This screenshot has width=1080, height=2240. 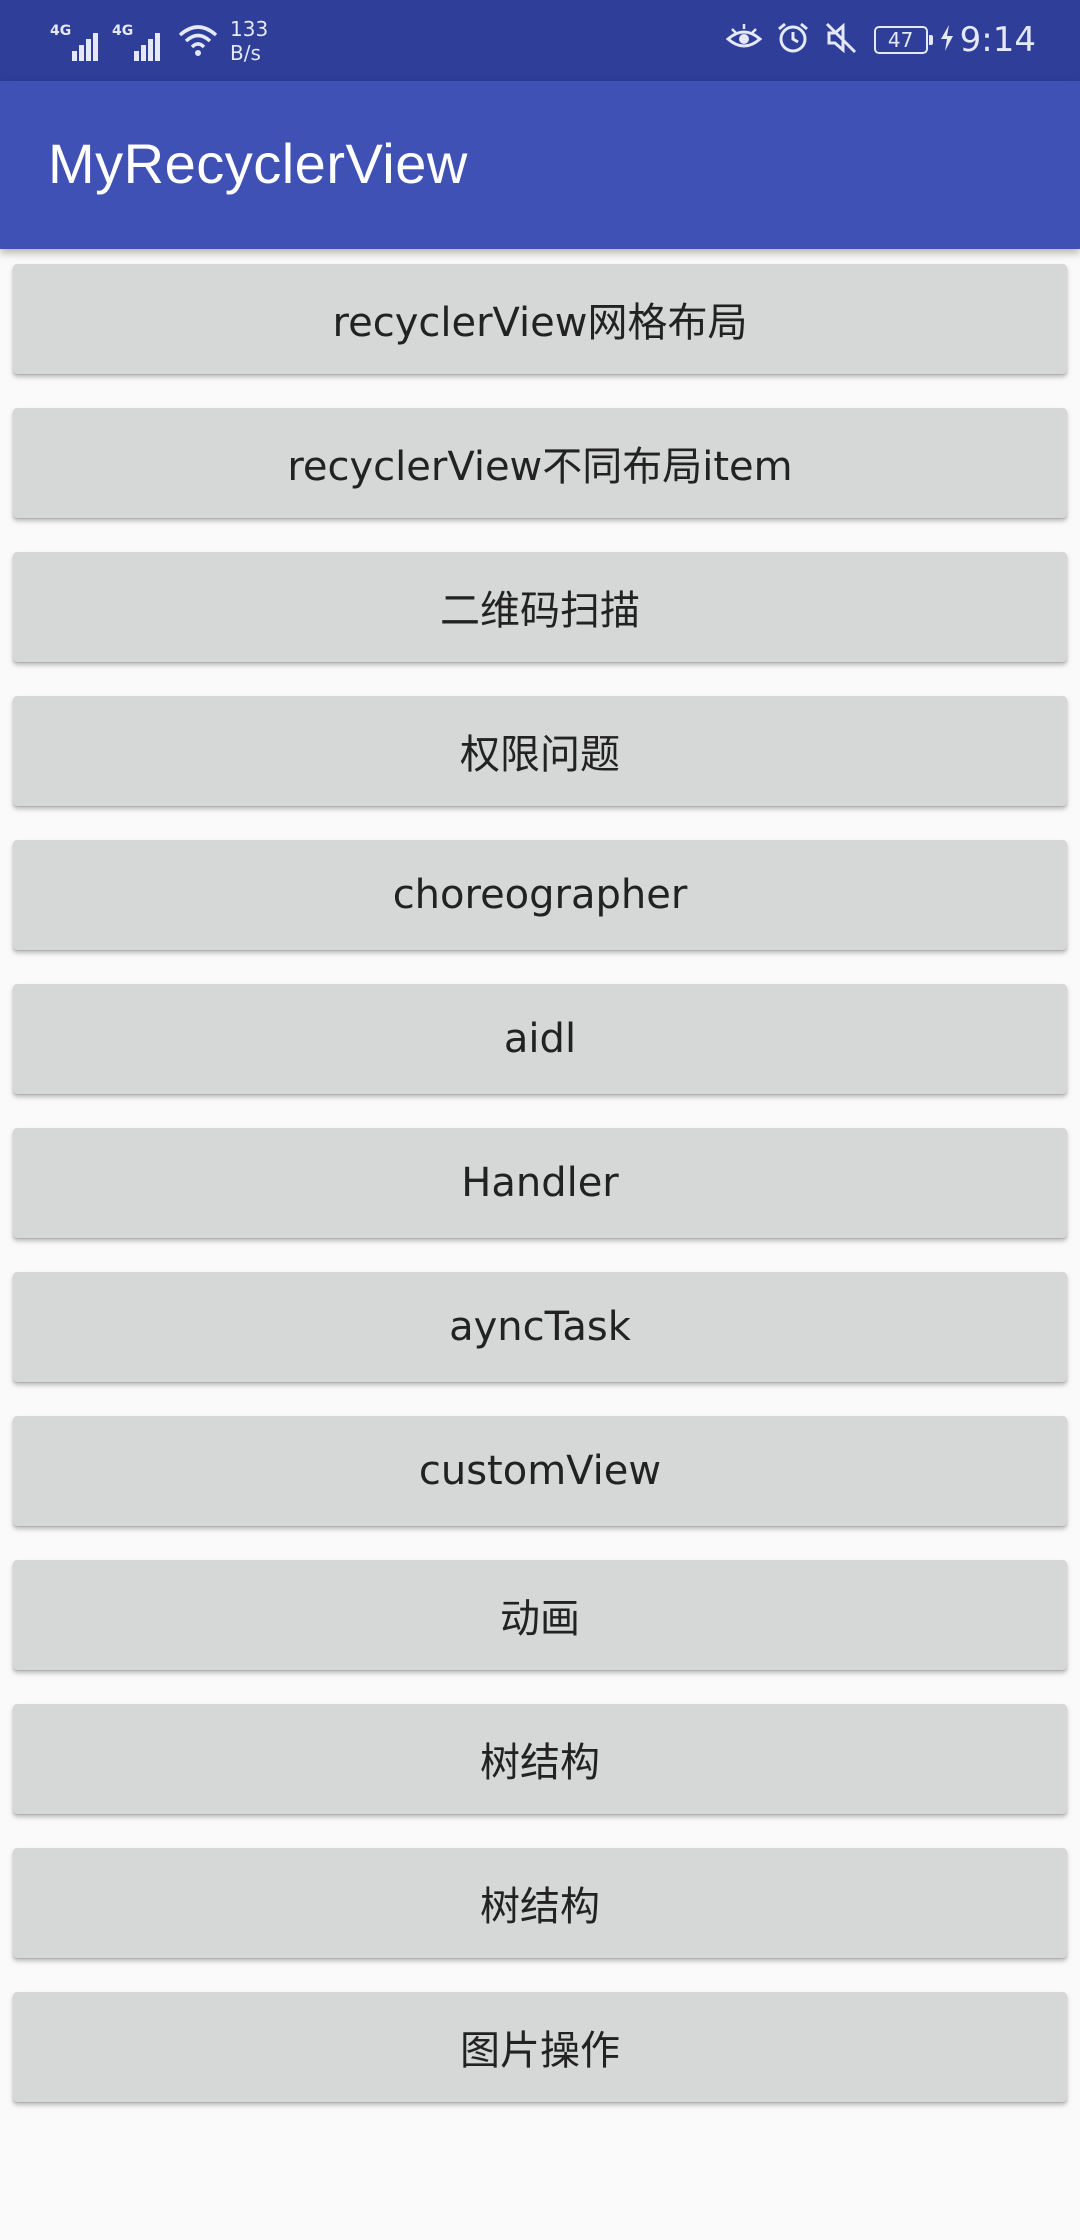 What do you see at coordinates (947, 40) in the screenshot?
I see `charging-icon` at bounding box center [947, 40].